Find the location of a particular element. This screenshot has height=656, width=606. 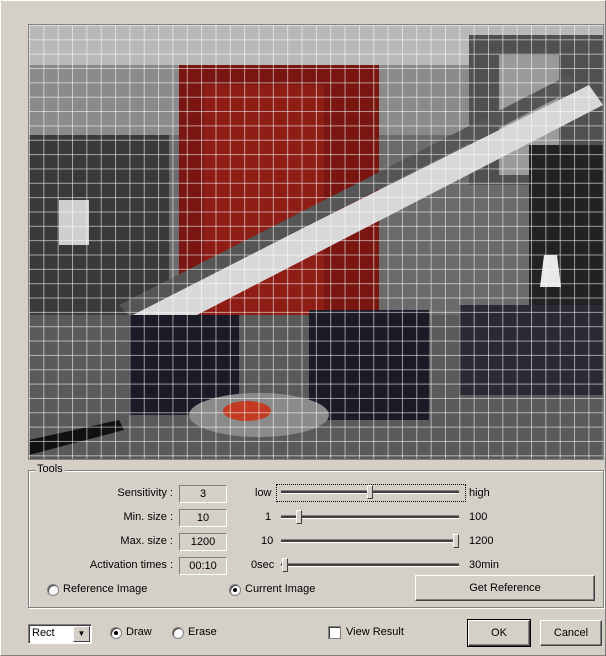

sensitivity-value: 3 is located at coordinates (203, 494).